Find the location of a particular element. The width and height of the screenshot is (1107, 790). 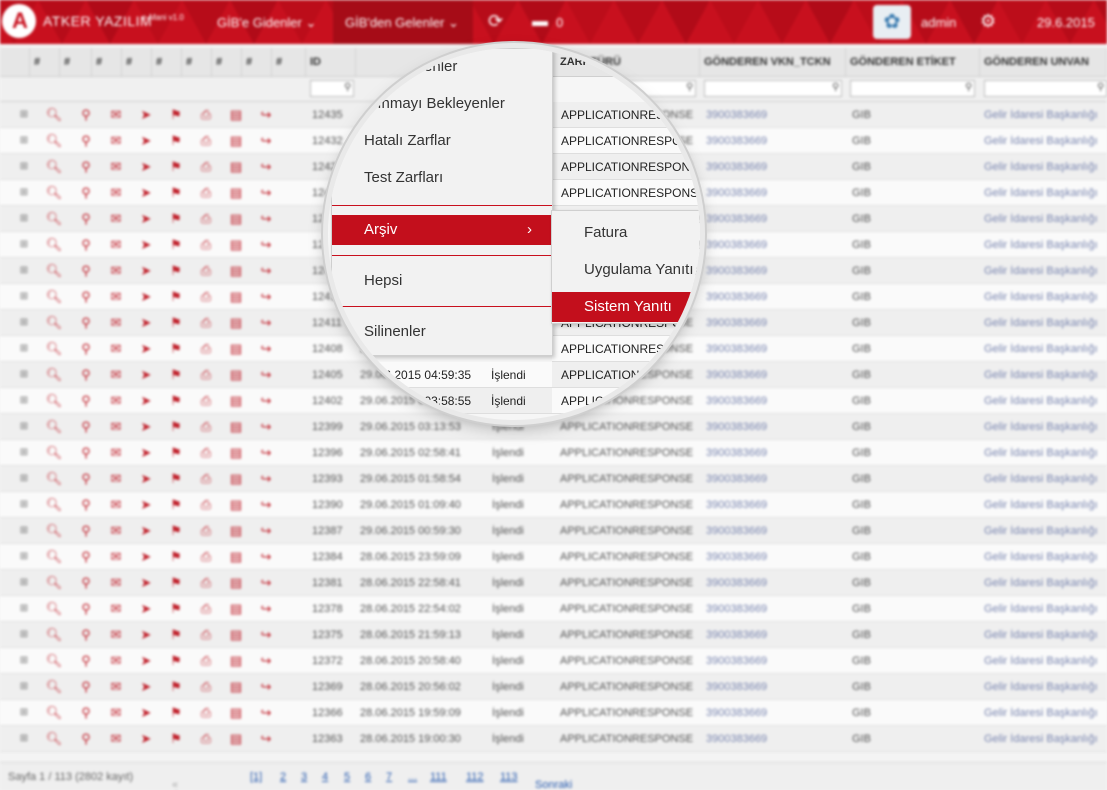

filter-input is located at coordinates (912, 88).